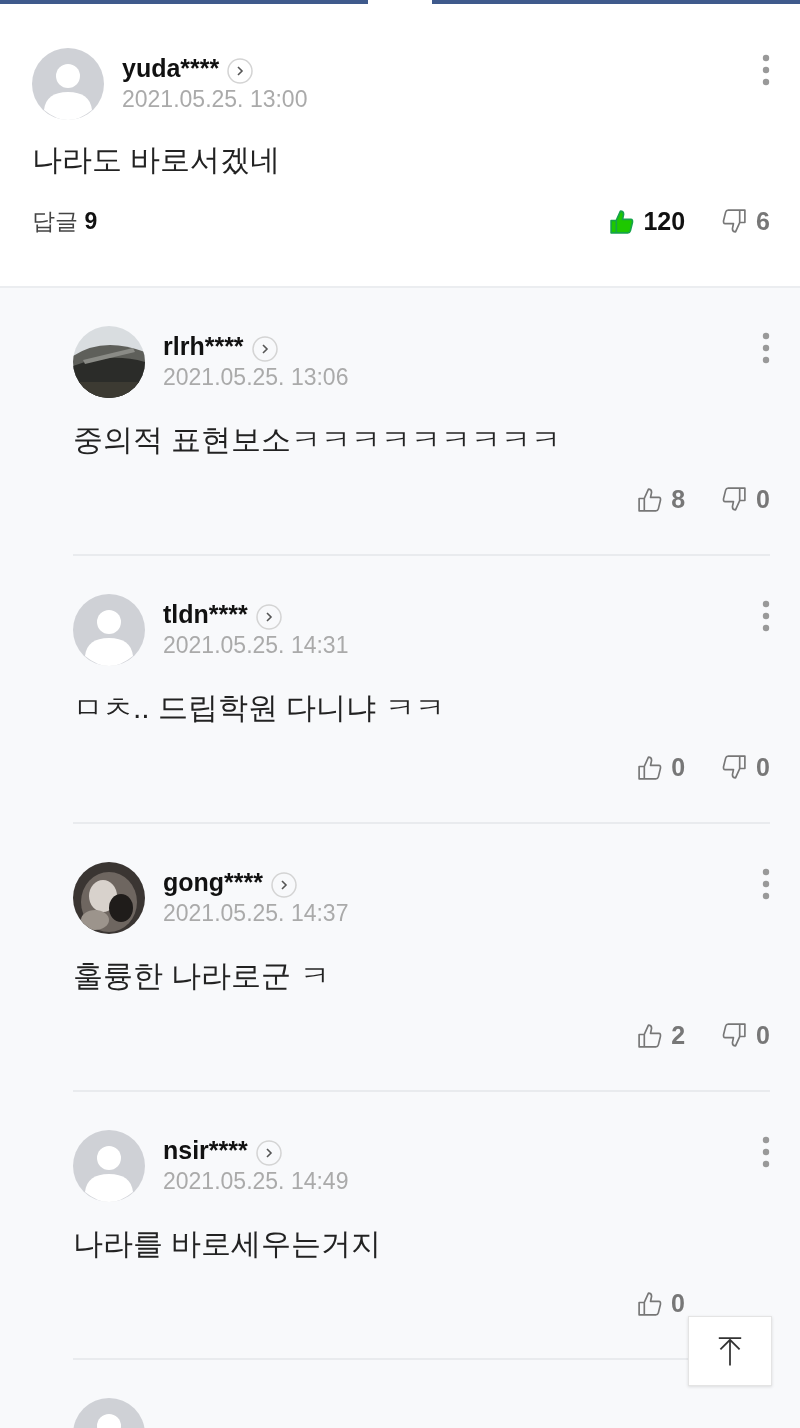  Describe the element at coordinates (65, 221) in the screenshot. I see `replies-button: 답글 9` at that location.